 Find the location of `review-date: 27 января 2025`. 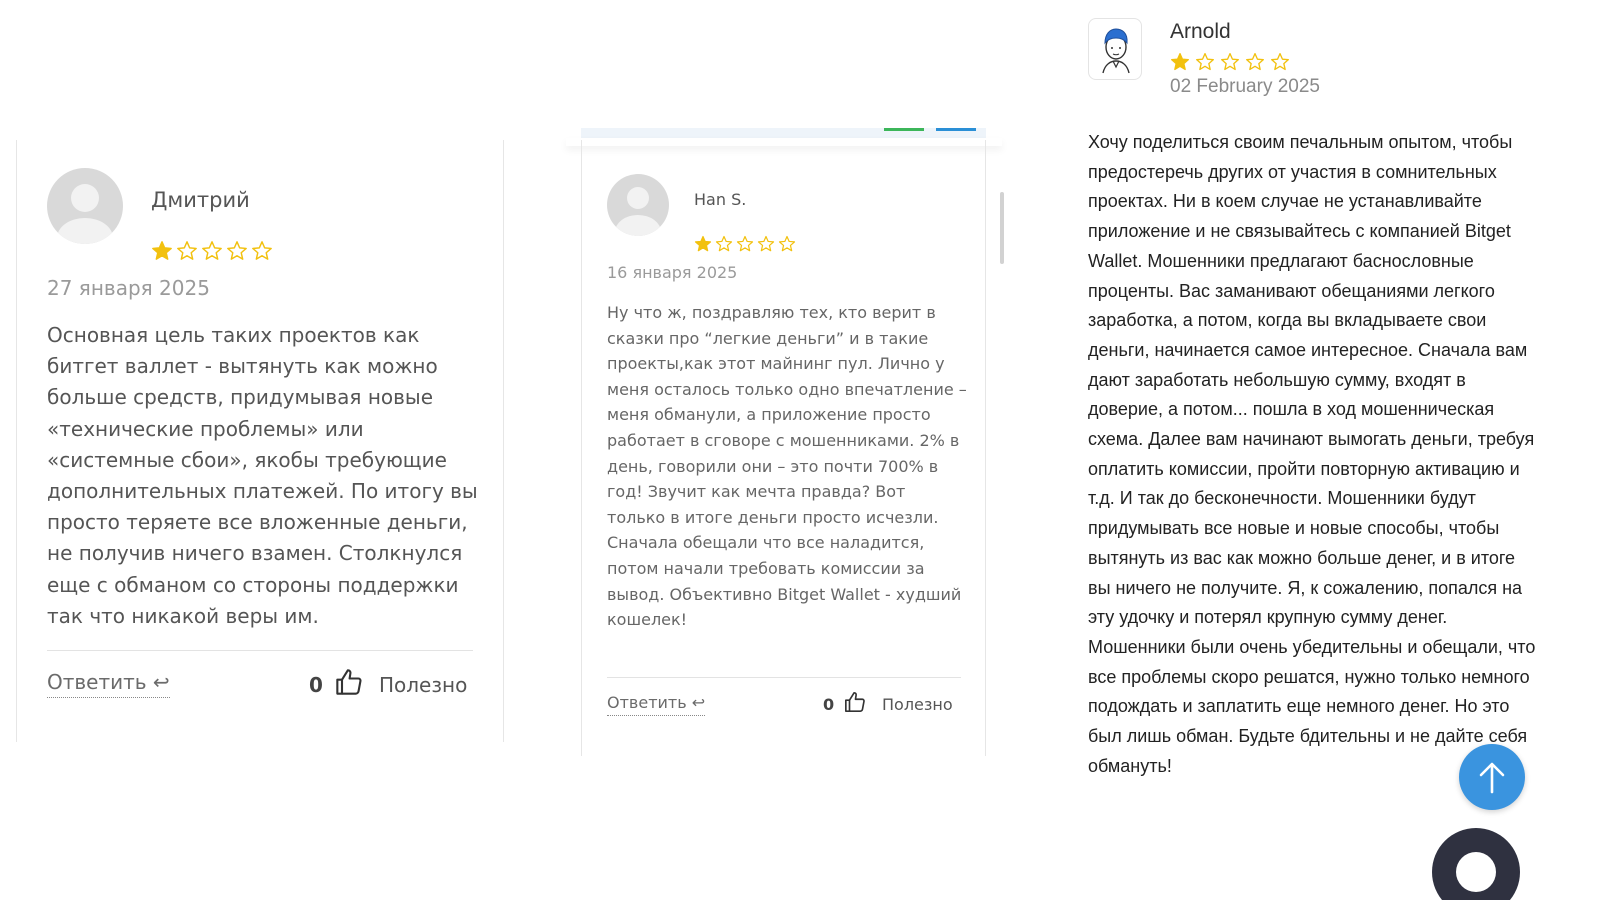

review-date: 27 января 2025 is located at coordinates (128, 288).